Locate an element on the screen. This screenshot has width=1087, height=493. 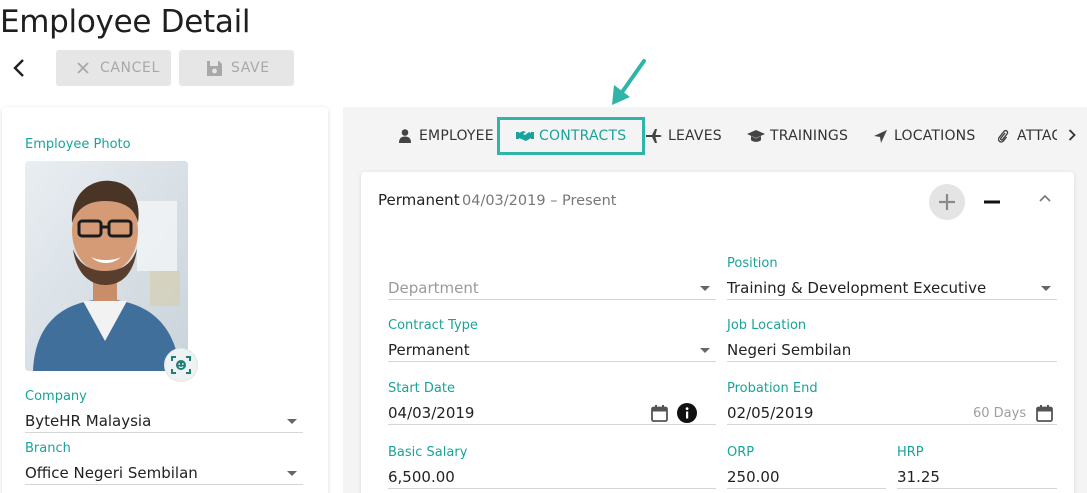
add-contract-button is located at coordinates (947, 202).